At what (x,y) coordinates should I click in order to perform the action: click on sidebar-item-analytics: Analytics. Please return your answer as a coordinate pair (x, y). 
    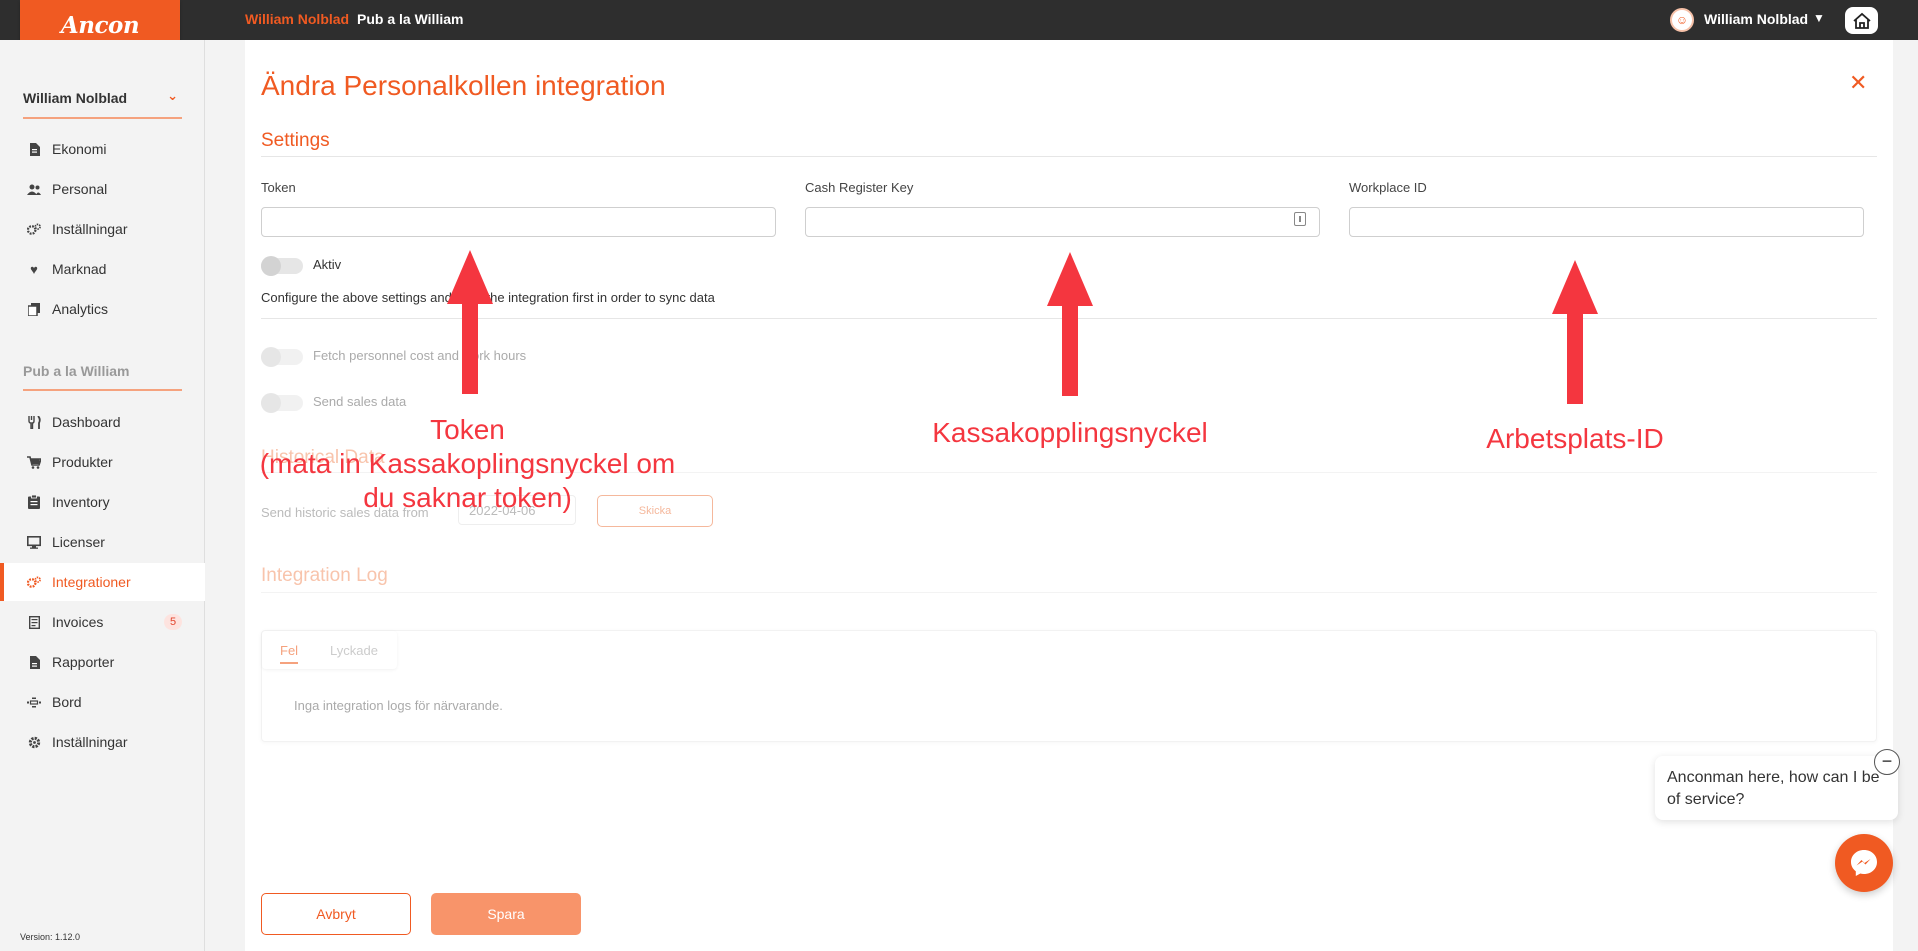
    Looking at the image, I should click on (102, 309).